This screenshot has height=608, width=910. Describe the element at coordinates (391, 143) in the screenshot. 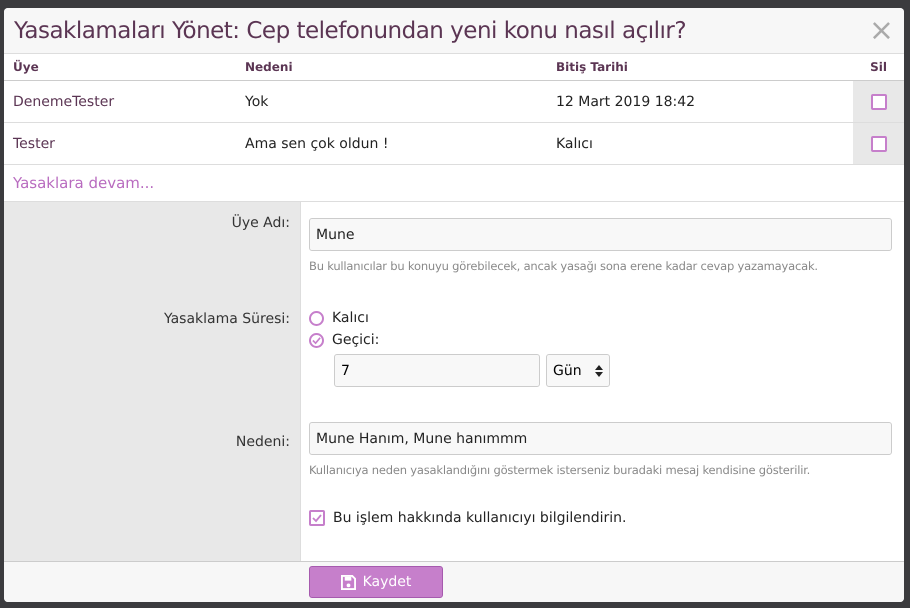

I see `table-cell: Ama sen çok oldun !` at that location.